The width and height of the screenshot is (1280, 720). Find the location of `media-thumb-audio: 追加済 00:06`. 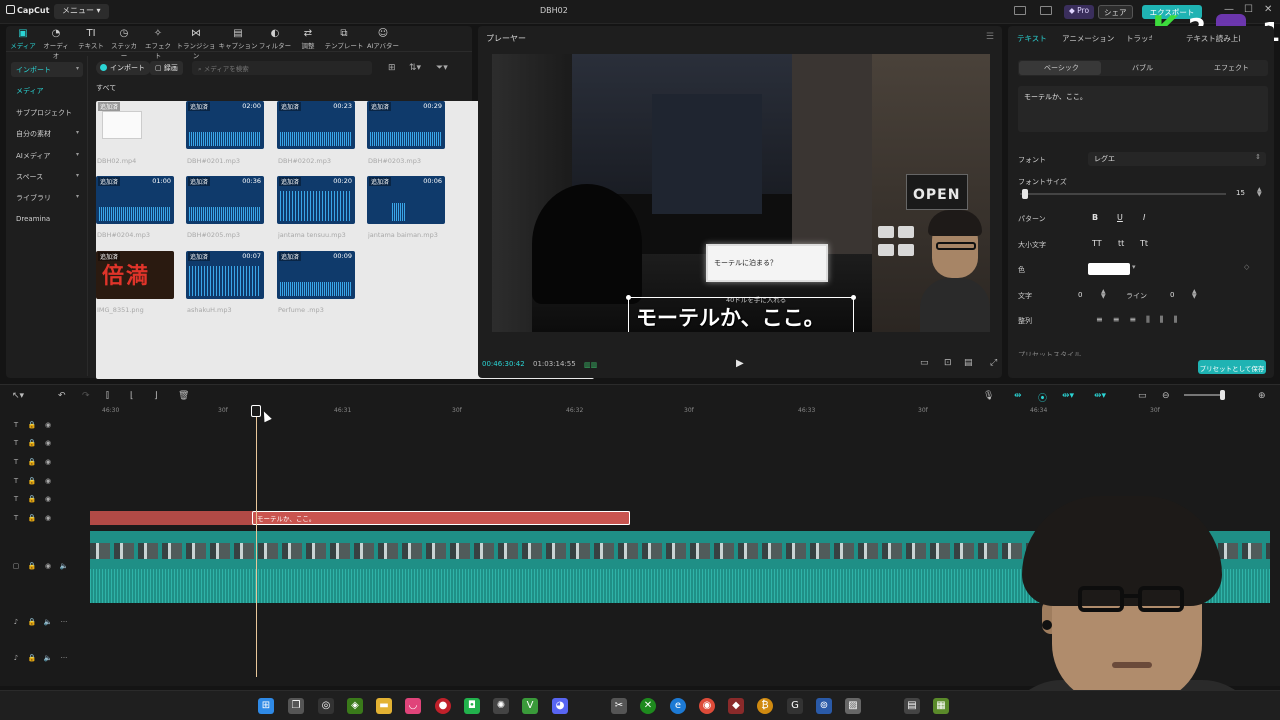

media-thumb-audio: 追加済 00:06 is located at coordinates (406, 200).